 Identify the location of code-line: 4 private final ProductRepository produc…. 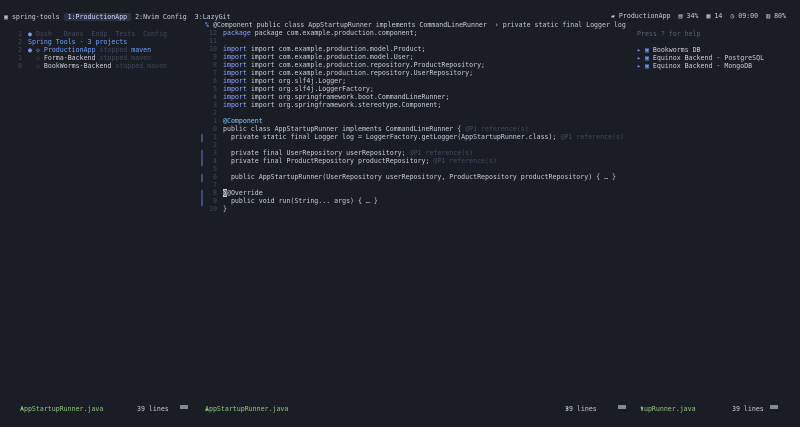
(420, 161).